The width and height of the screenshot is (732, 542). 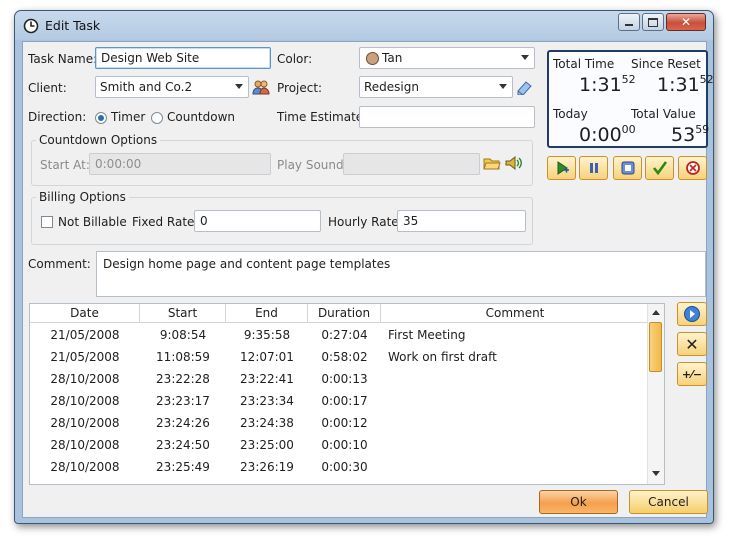 I want to click on table-row: 28/10/2008 23:23:17 23:23:34 0:00:17, so click(x=339, y=401).